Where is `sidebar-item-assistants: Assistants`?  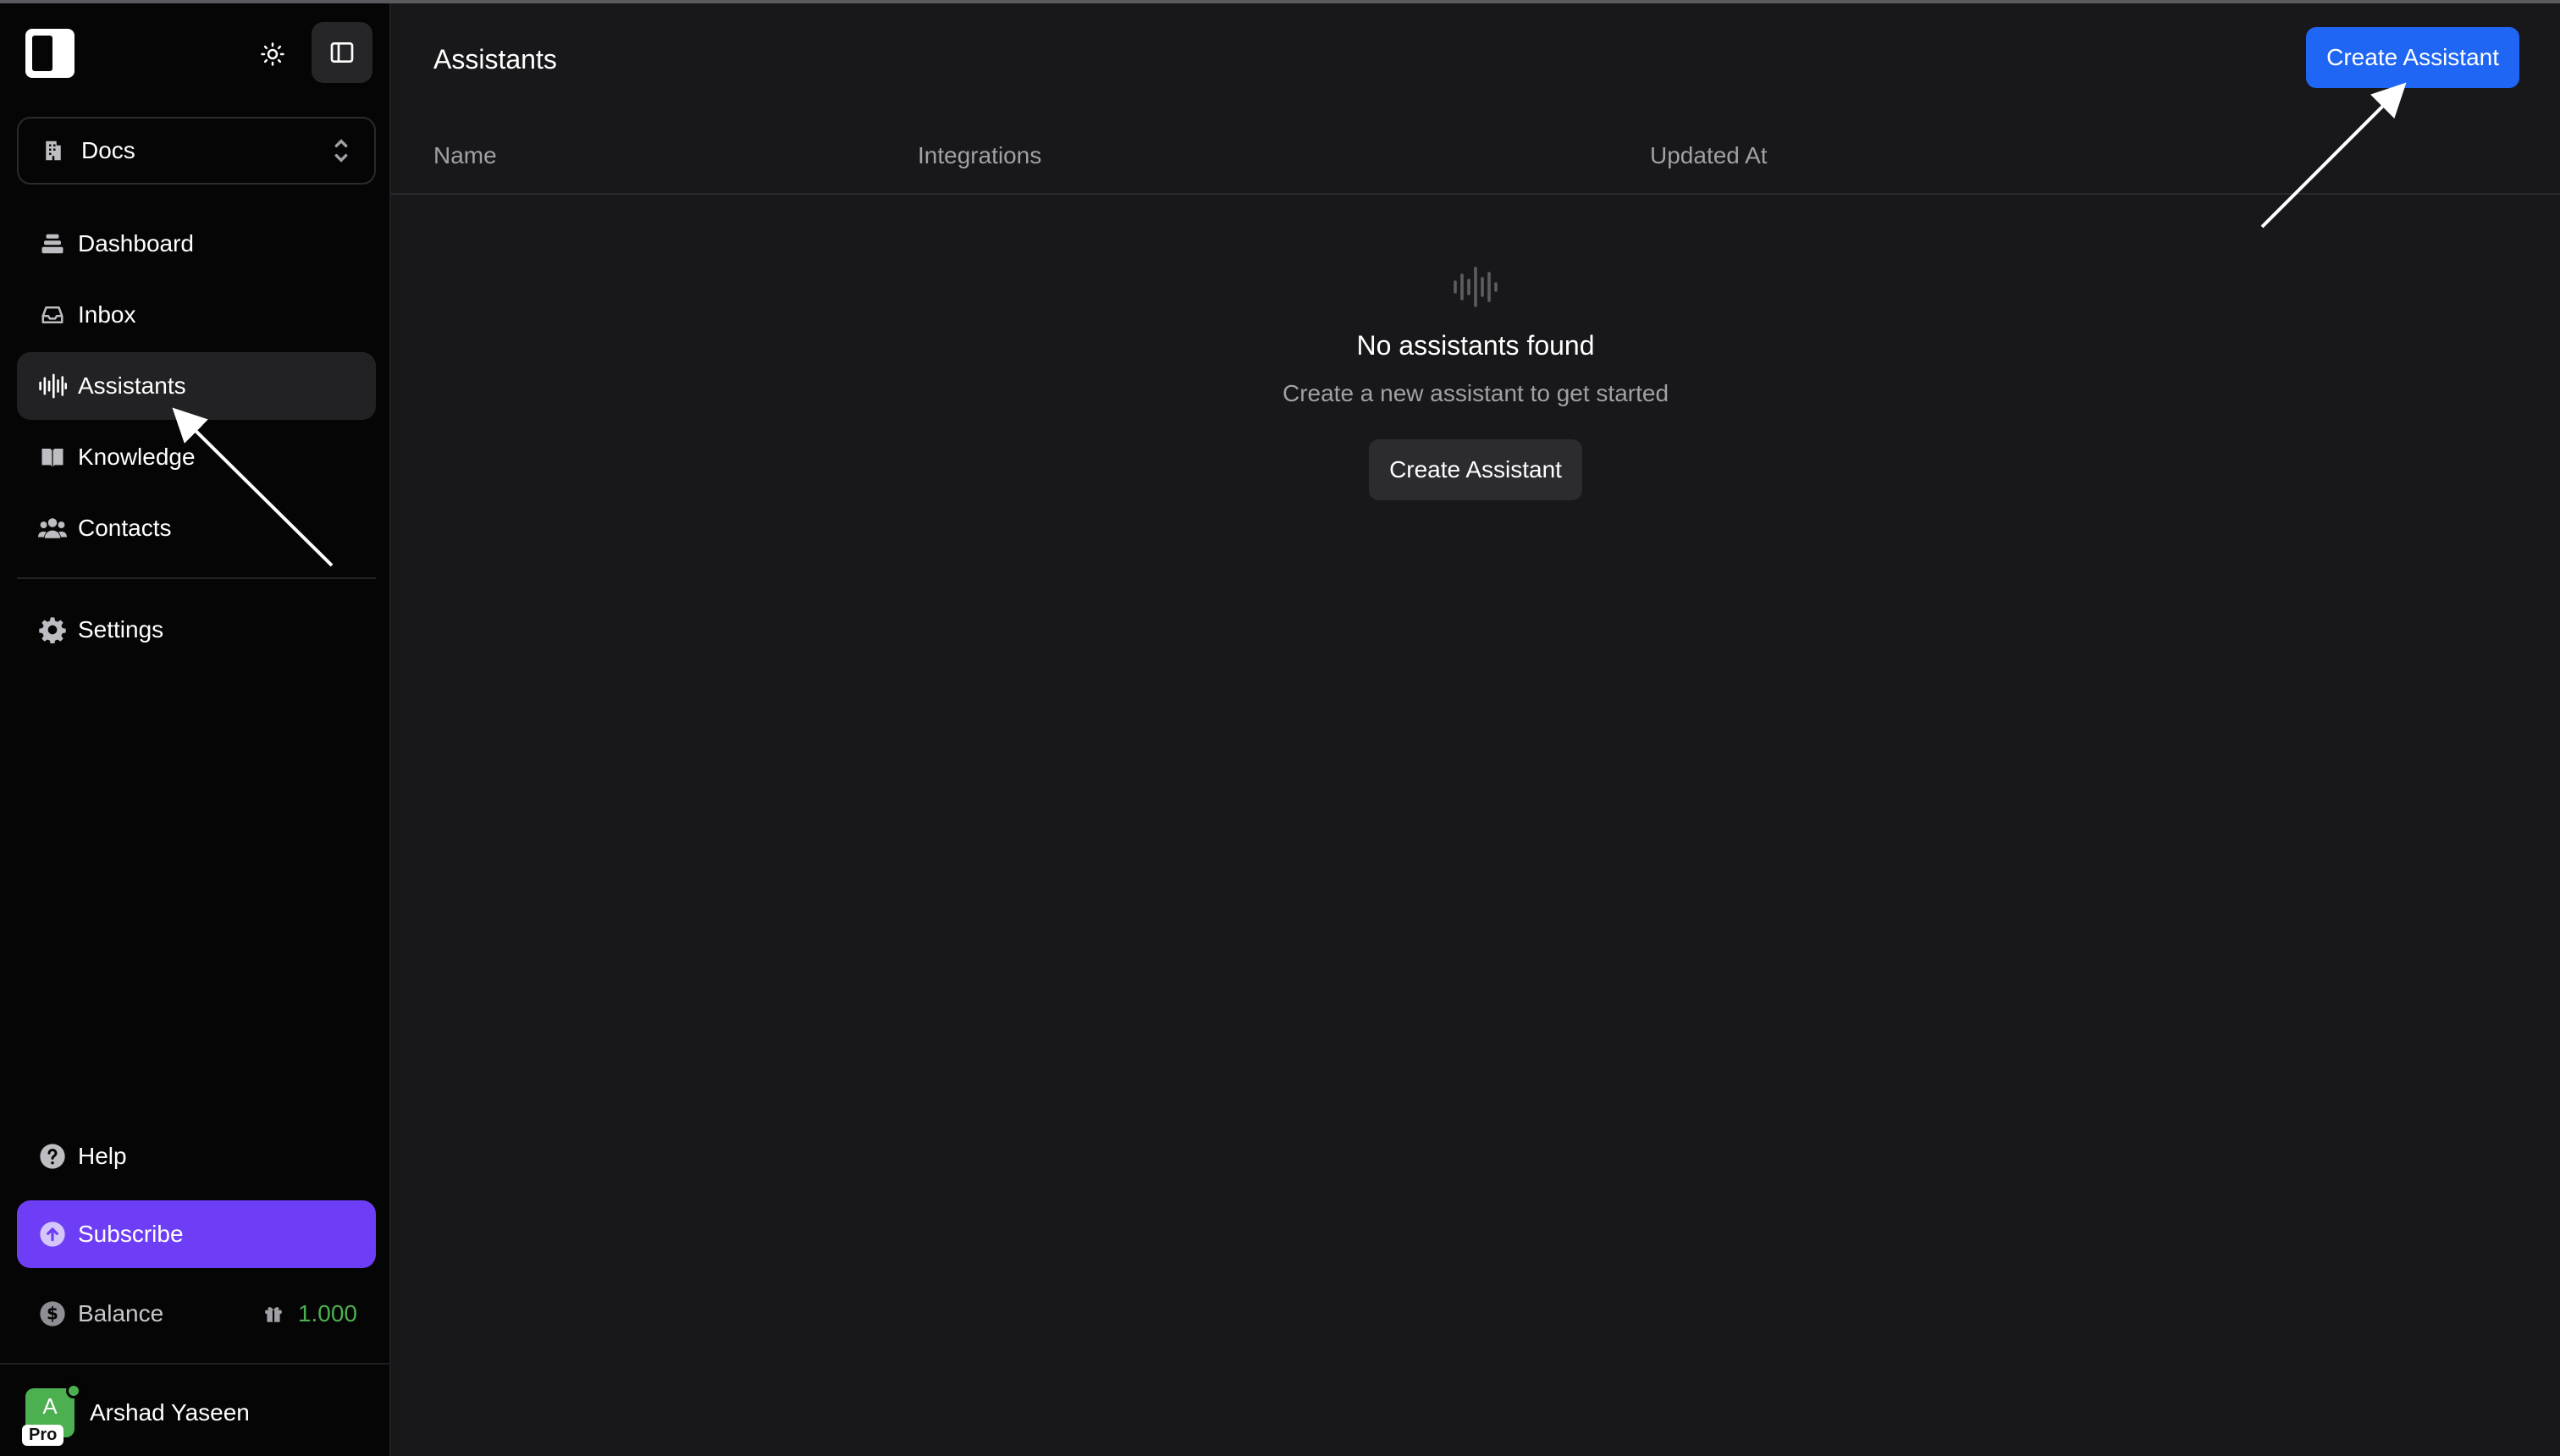 sidebar-item-assistants: Assistants is located at coordinates (196, 386).